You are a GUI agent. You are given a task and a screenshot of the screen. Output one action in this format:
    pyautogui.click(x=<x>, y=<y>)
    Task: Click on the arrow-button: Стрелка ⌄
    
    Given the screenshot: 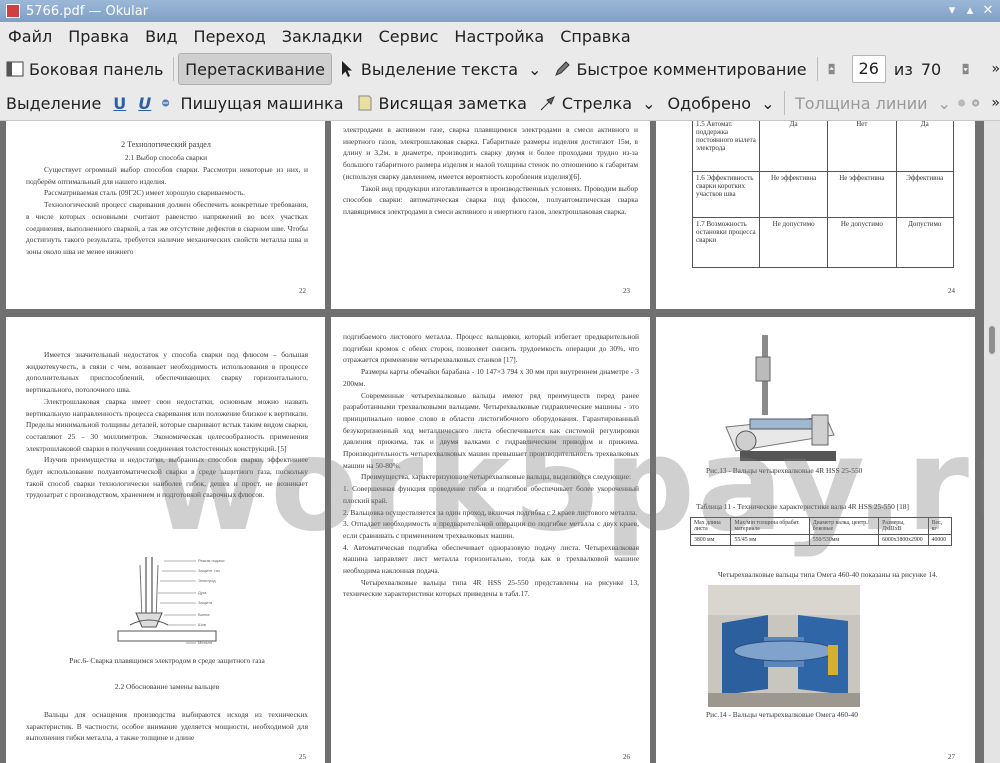 What is the action you would take?
    pyautogui.click(x=597, y=103)
    